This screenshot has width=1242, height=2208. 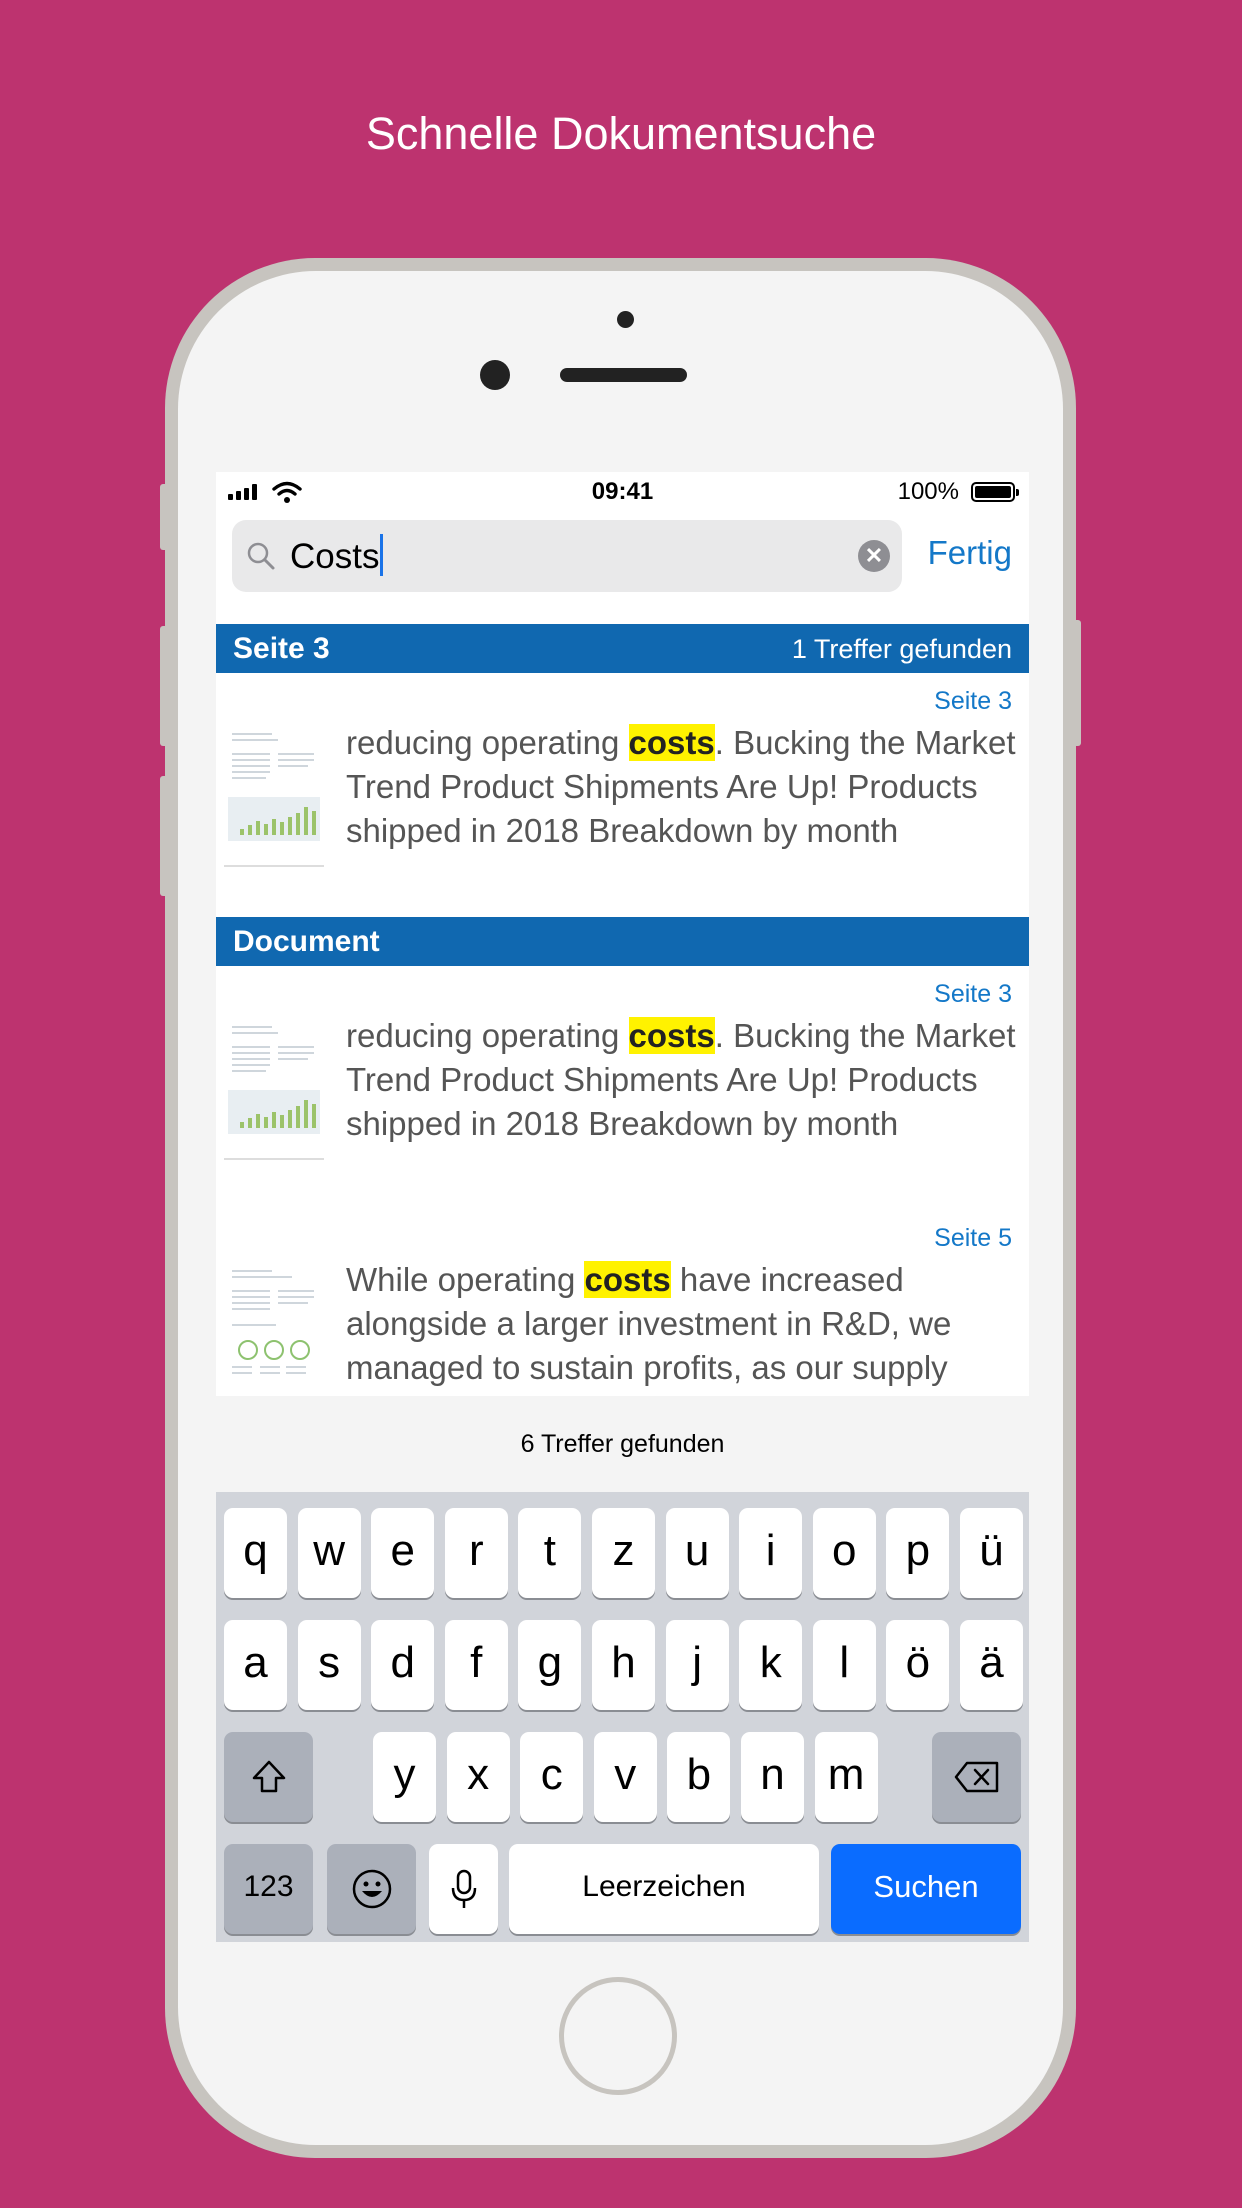 I want to click on key-p: p, so click(x=918, y=1553).